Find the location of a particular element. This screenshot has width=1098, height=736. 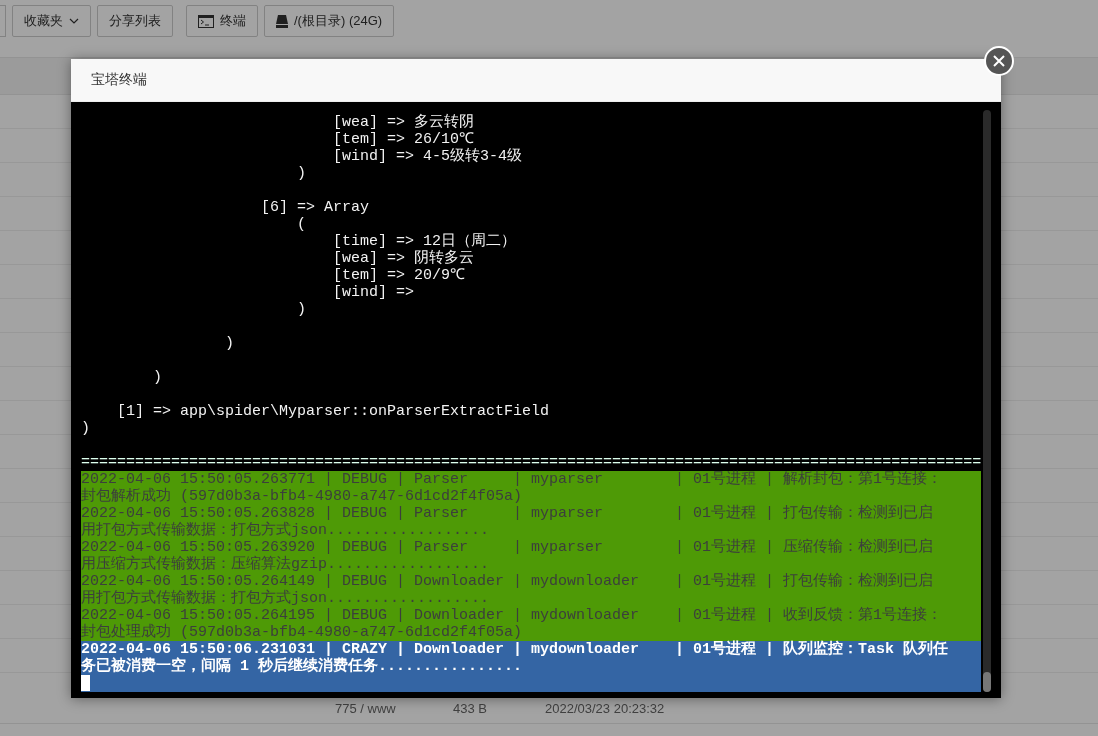

close-button is located at coordinates (999, 61).